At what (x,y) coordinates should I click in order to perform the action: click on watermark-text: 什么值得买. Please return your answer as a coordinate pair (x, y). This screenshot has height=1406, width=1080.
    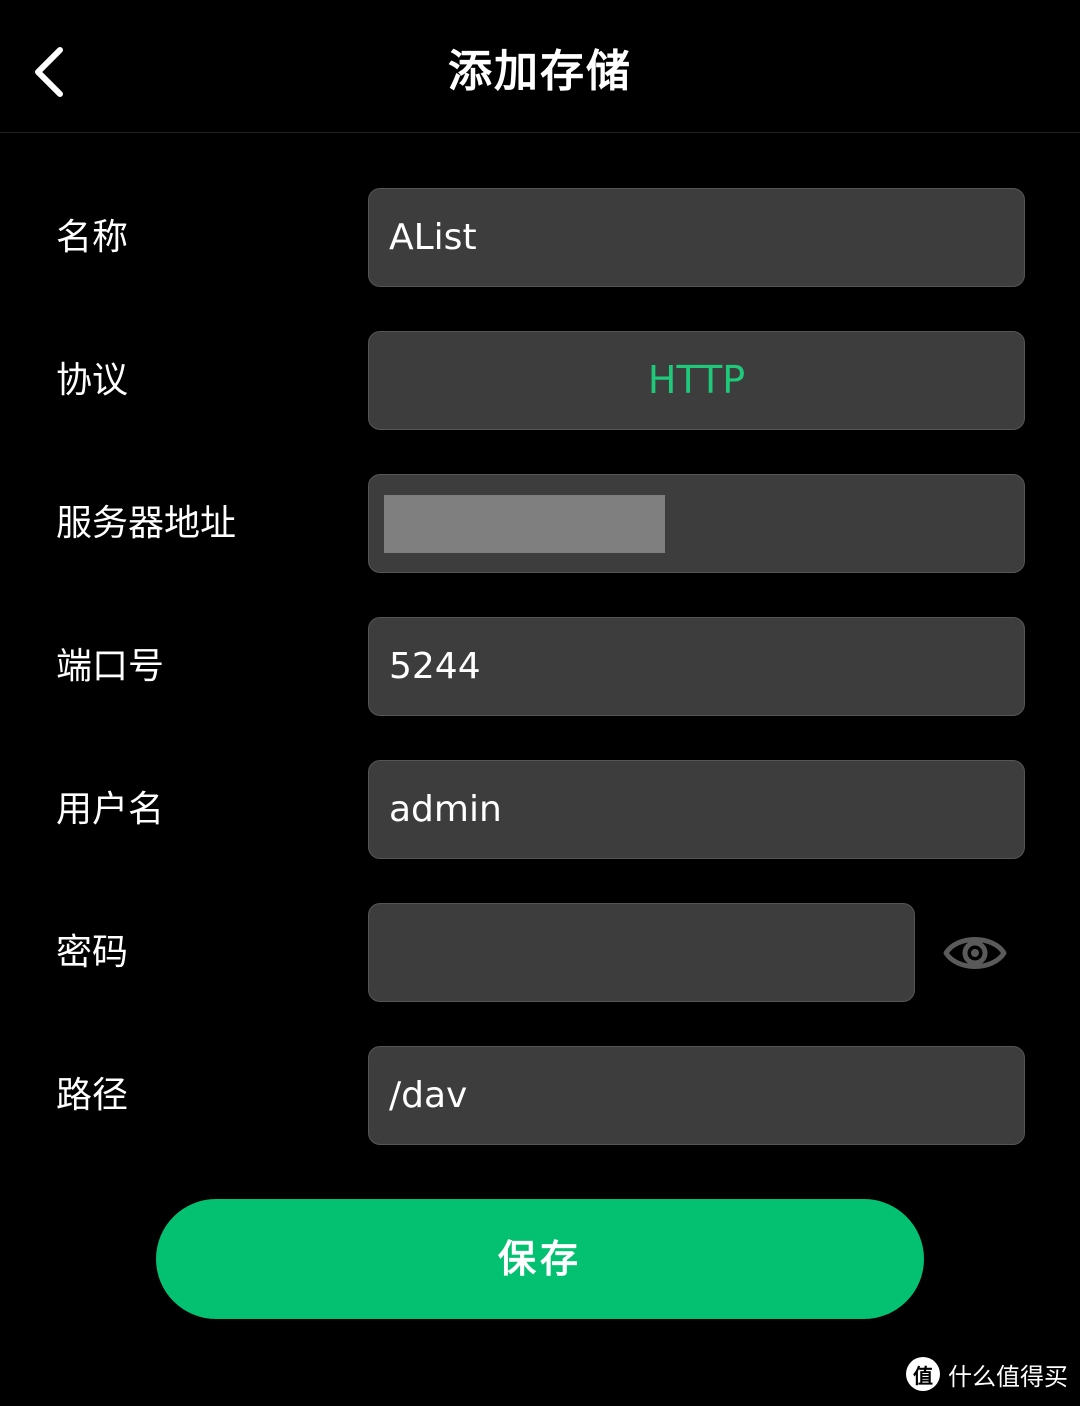
    Looking at the image, I should click on (1008, 1376).